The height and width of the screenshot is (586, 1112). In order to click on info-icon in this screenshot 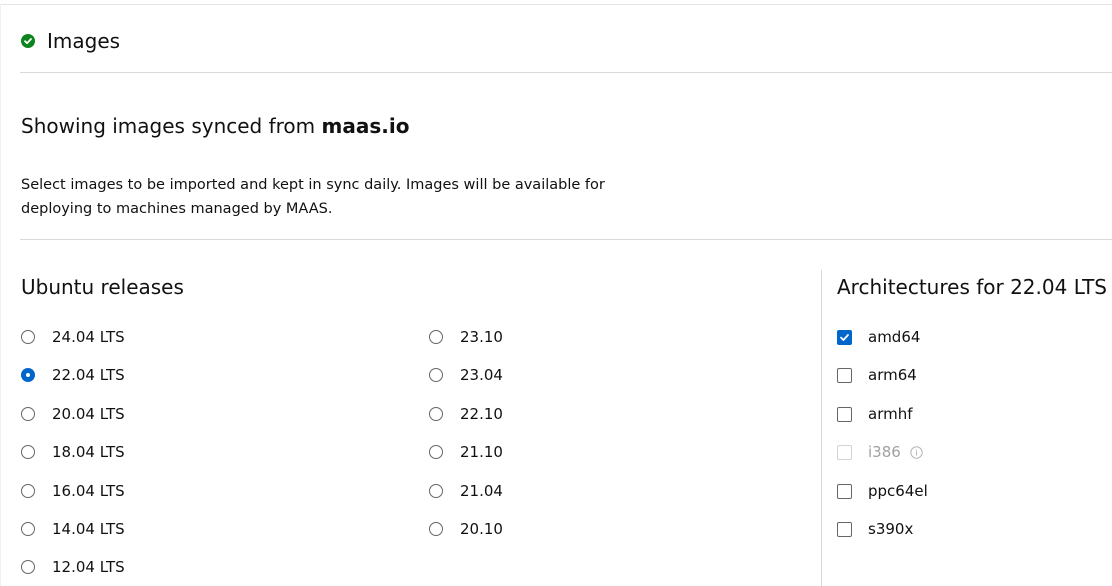, I will do `click(916, 452)`.